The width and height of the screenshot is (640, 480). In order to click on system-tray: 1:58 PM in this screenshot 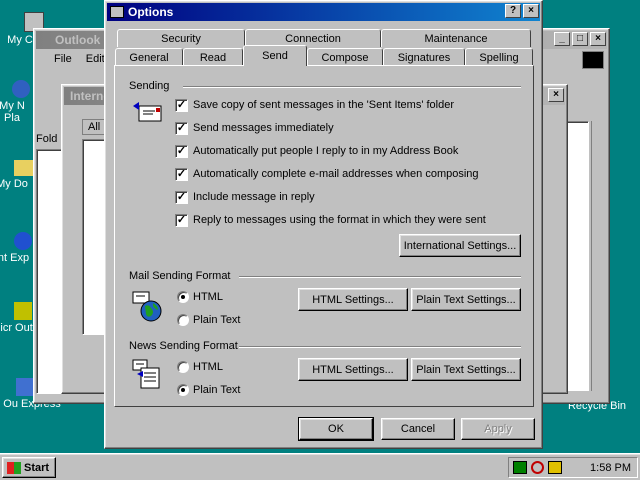, I will do `click(573, 467)`.